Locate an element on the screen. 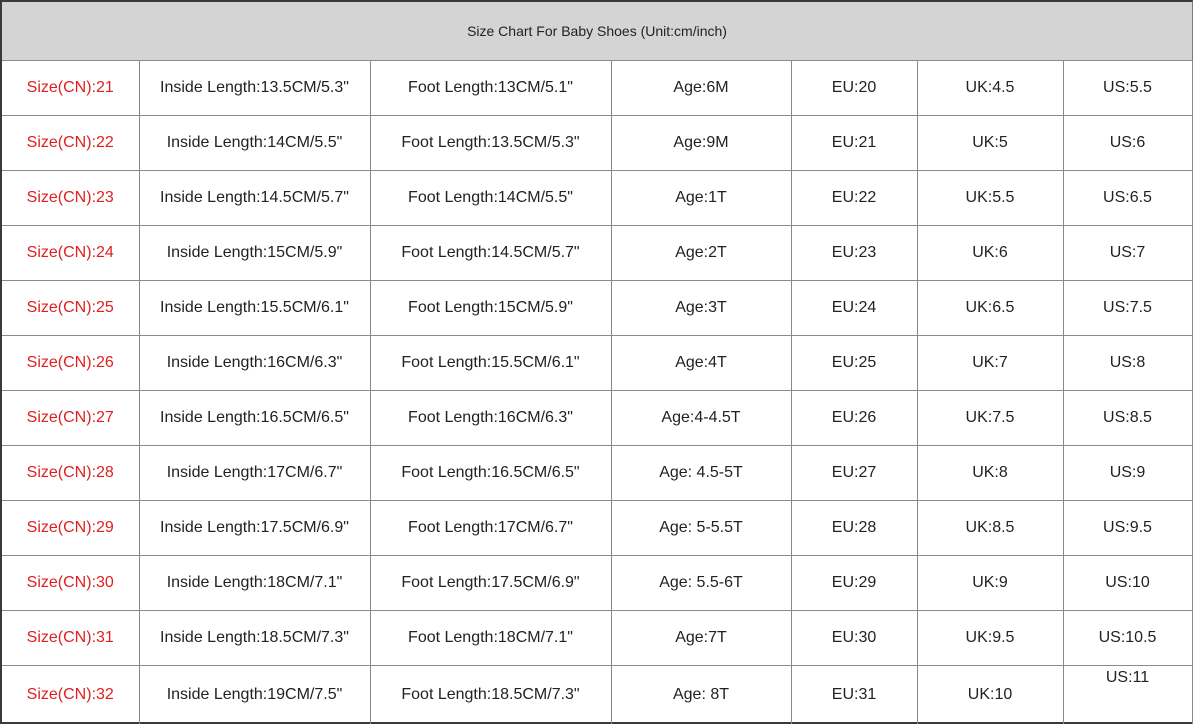  age-cell: Age: 4.5-5T is located at coordinates (701, 473).